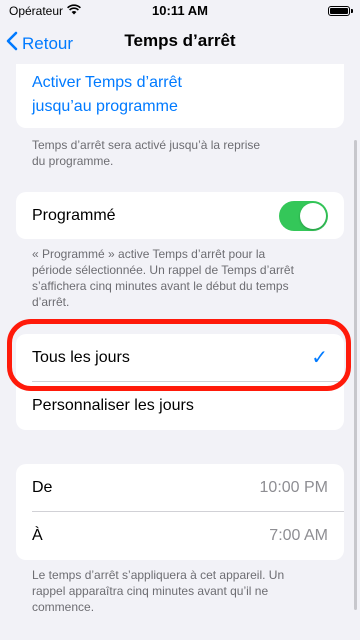 The image size is (360, 640). Describe the element at coordinates (340, 11) in the screenshot. I see `battery-icon` at that location.